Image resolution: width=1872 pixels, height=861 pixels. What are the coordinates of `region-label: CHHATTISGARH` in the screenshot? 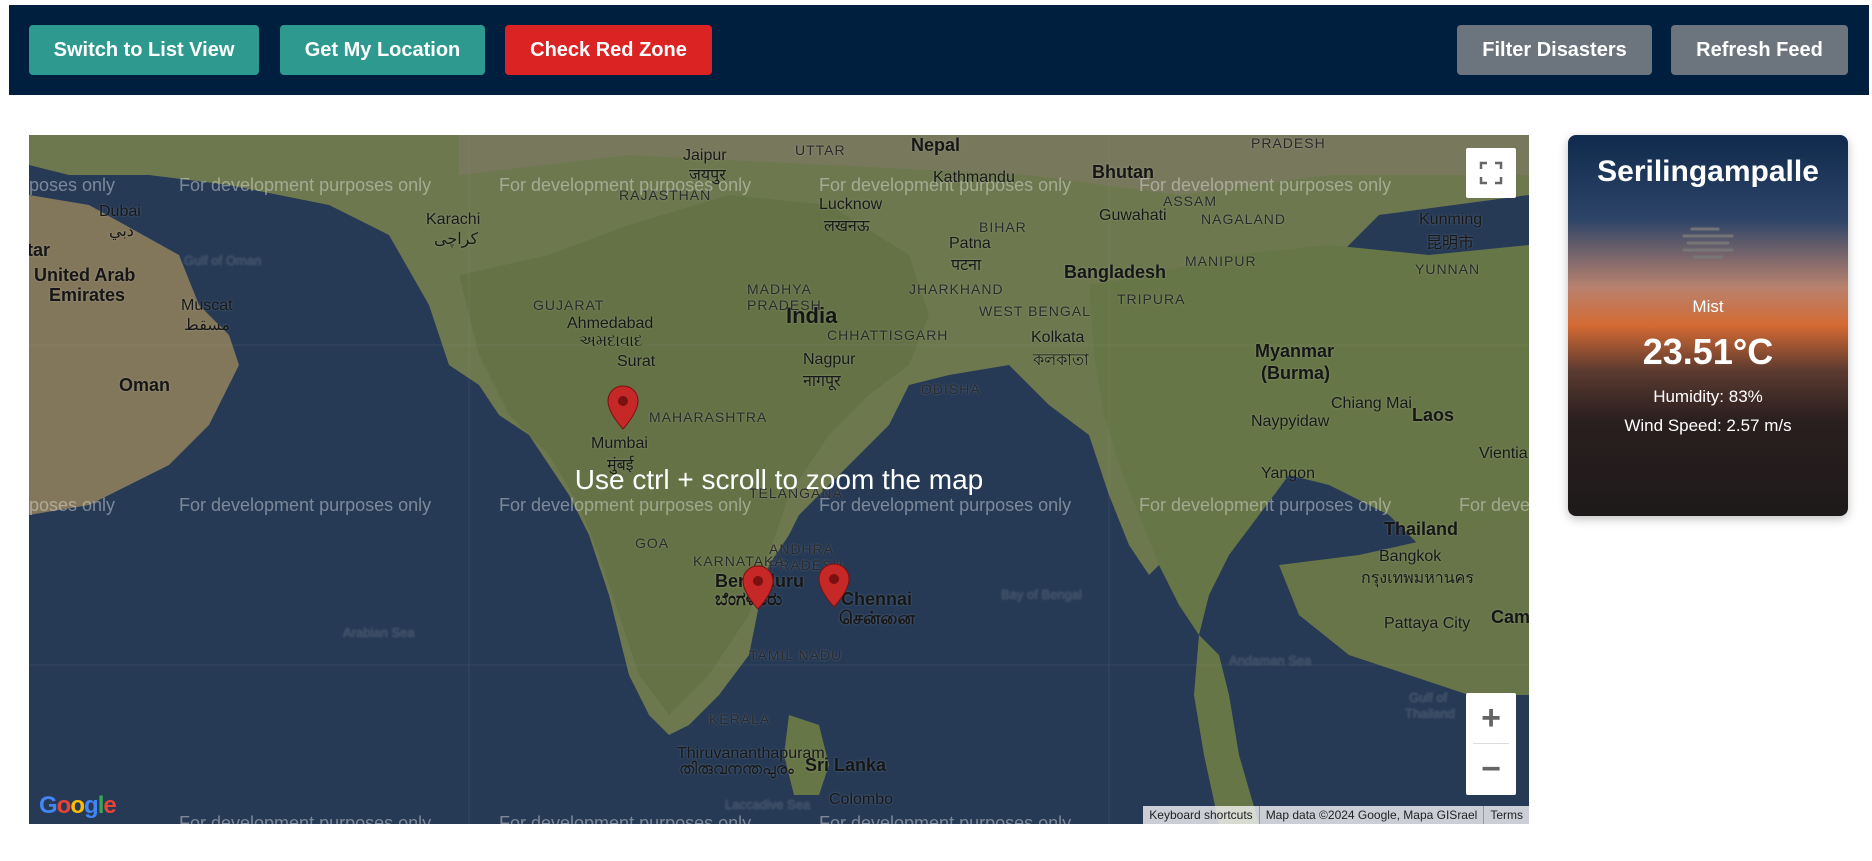 It's located at (888, 335).